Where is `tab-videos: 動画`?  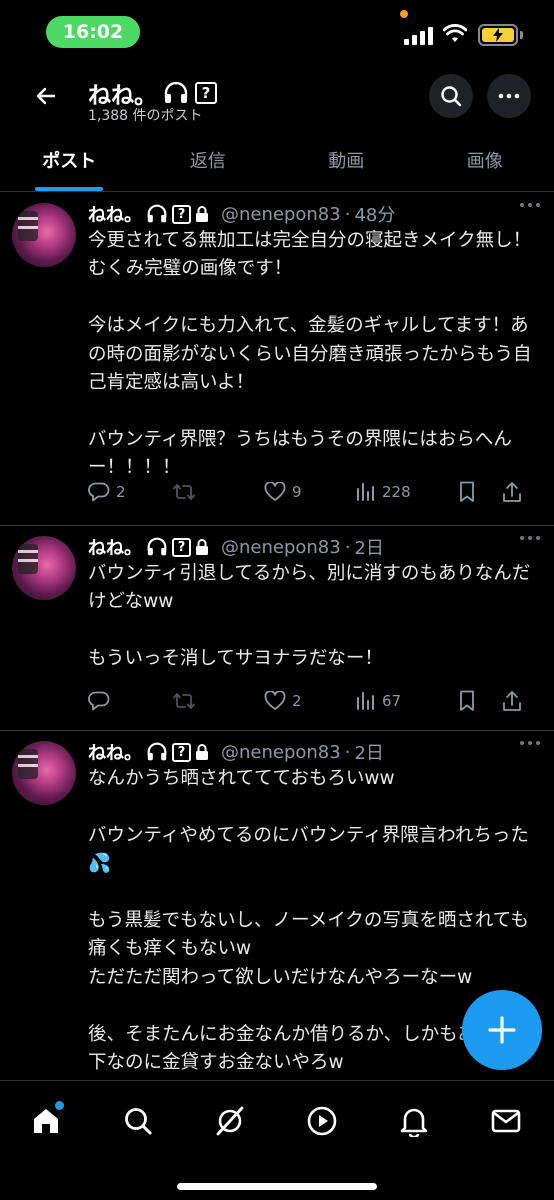 tab-videos: 動画 is located at coordinates (346, 159).